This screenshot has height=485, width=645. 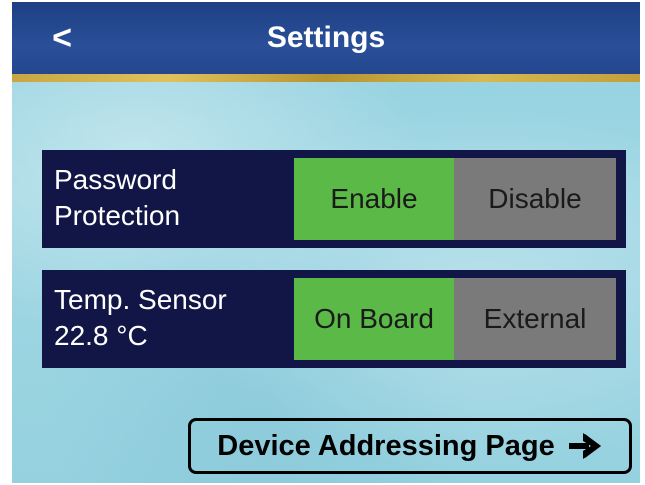 I want to click on password-protection-label: Password Protection, so click(x=174, y=198).